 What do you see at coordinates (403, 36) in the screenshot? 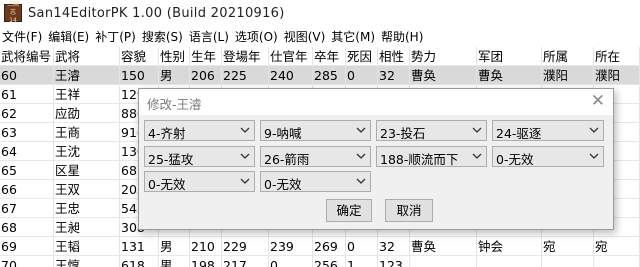
I see `menu-help: 帮助(H)` at bounding box center [403, 36].